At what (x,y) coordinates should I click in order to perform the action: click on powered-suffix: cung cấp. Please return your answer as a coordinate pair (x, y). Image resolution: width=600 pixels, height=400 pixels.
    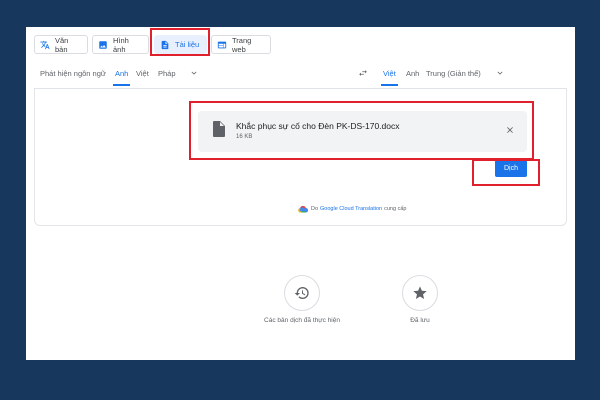
    Looking at the image, I should click on (395, 209).